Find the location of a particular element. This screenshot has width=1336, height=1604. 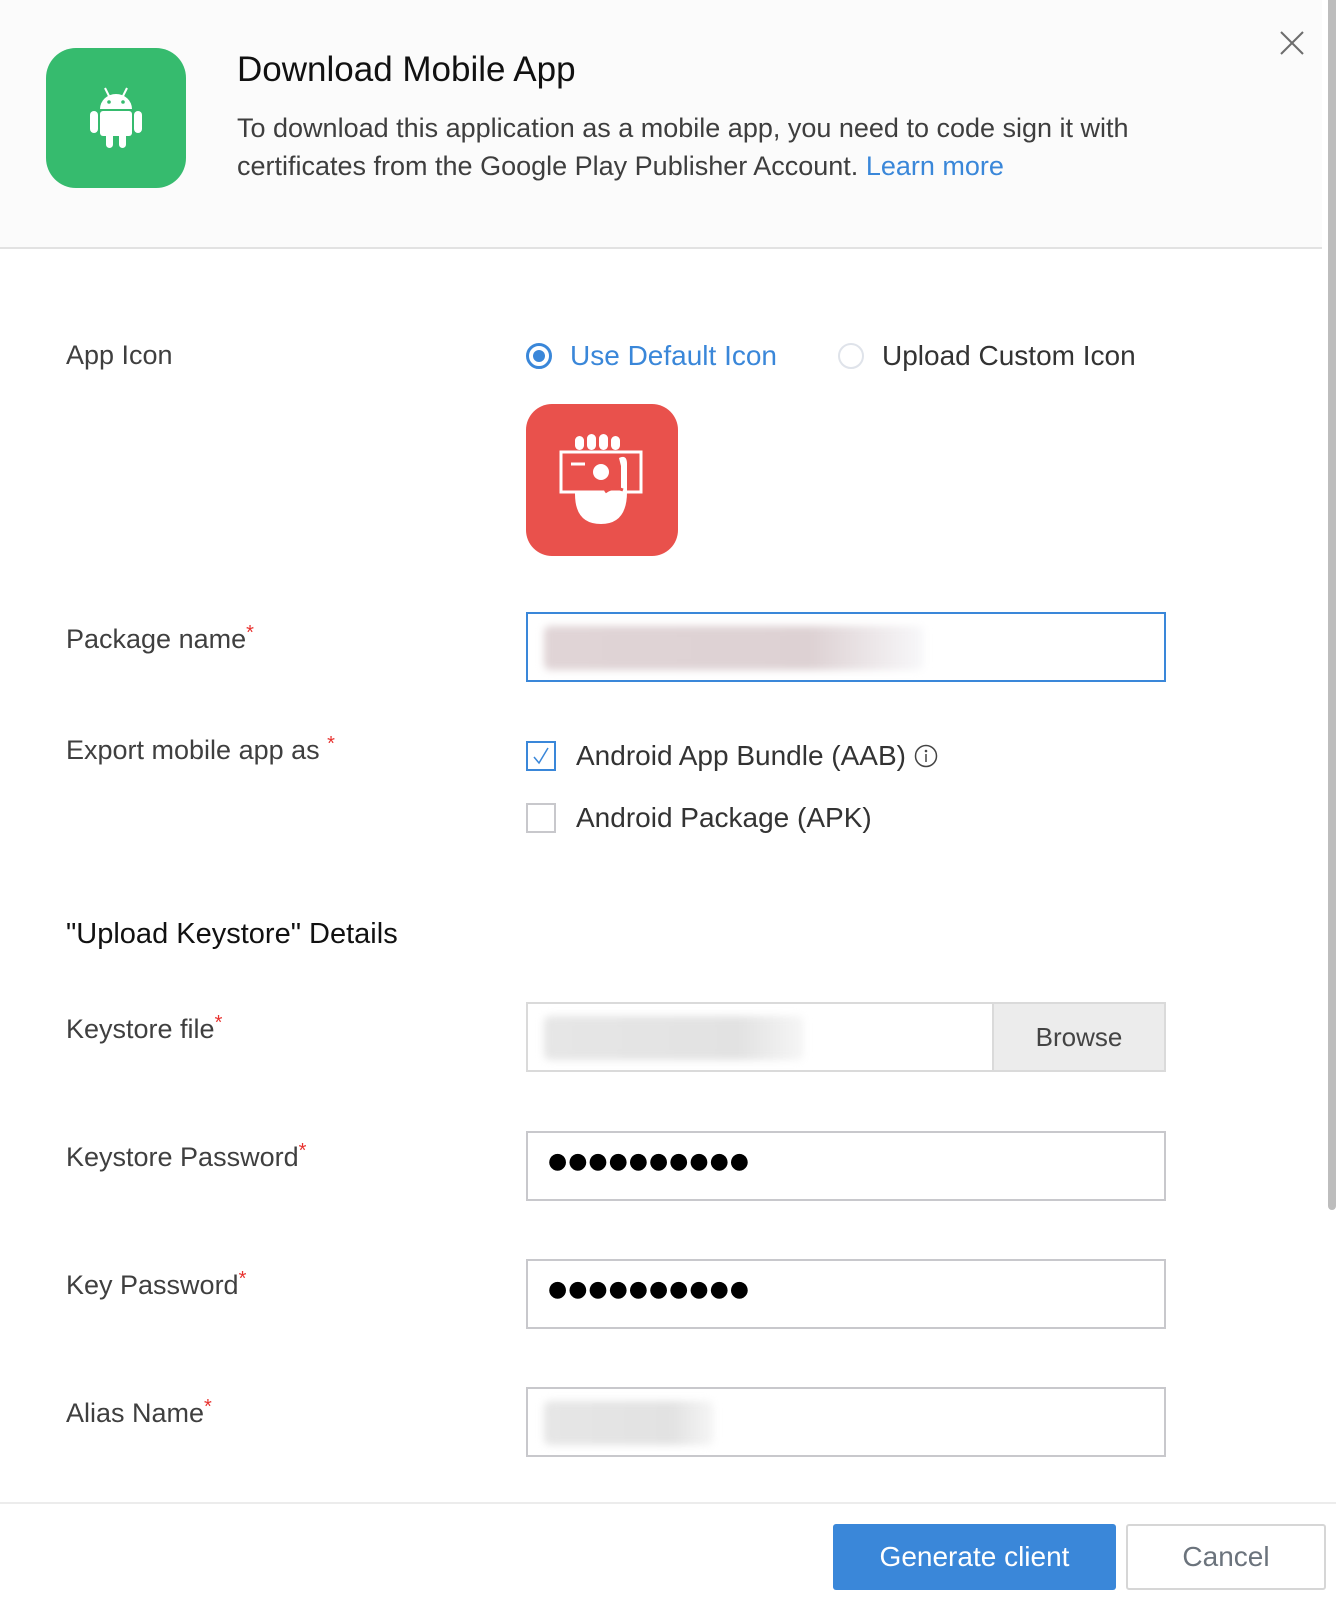

package-name-label: Package name* is located at coordinates (160, 638).